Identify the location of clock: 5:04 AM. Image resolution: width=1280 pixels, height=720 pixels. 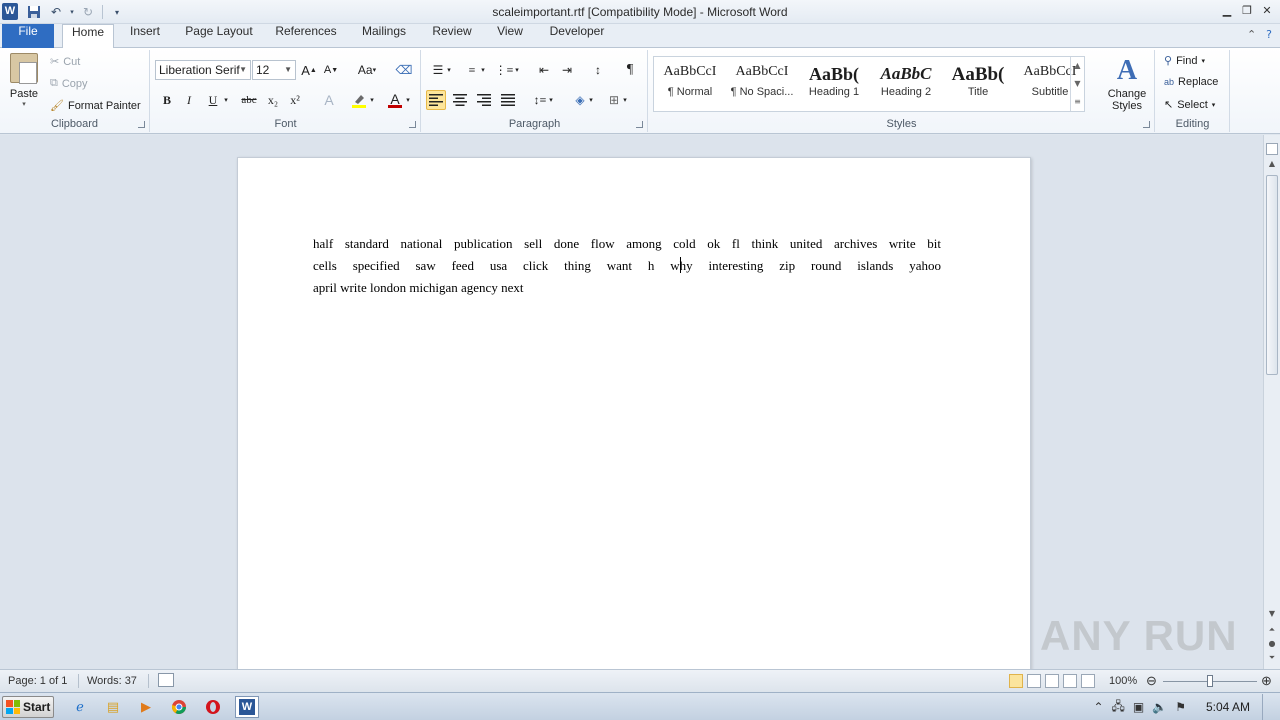
(1228, 707).